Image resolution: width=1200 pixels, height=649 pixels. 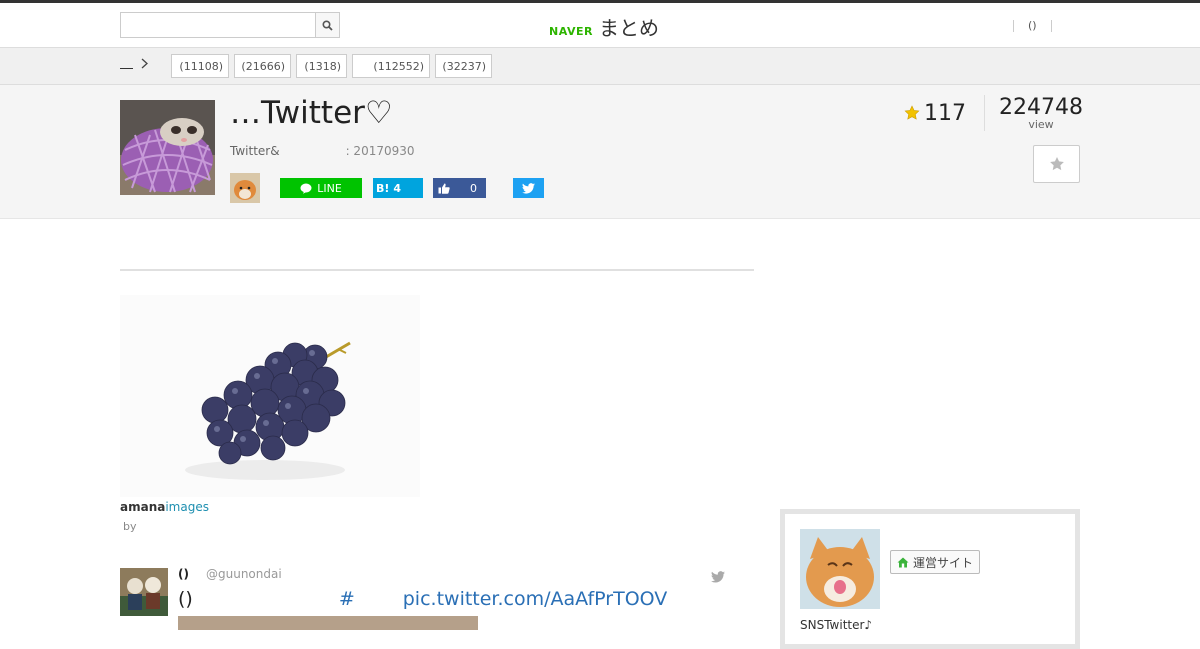 What do you see at coordinates (383, 188) in the screenshot?
I see `hatena-label: B!` at bounding box center [383, 188].